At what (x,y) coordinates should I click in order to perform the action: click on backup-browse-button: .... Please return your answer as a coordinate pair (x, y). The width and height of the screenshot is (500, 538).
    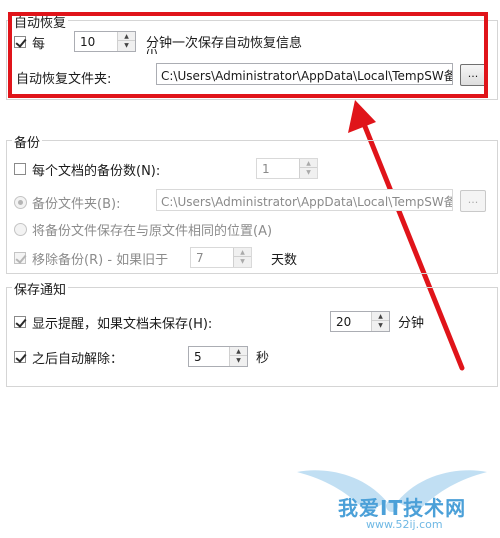
    Looking at the image, I should click on (473, 201).